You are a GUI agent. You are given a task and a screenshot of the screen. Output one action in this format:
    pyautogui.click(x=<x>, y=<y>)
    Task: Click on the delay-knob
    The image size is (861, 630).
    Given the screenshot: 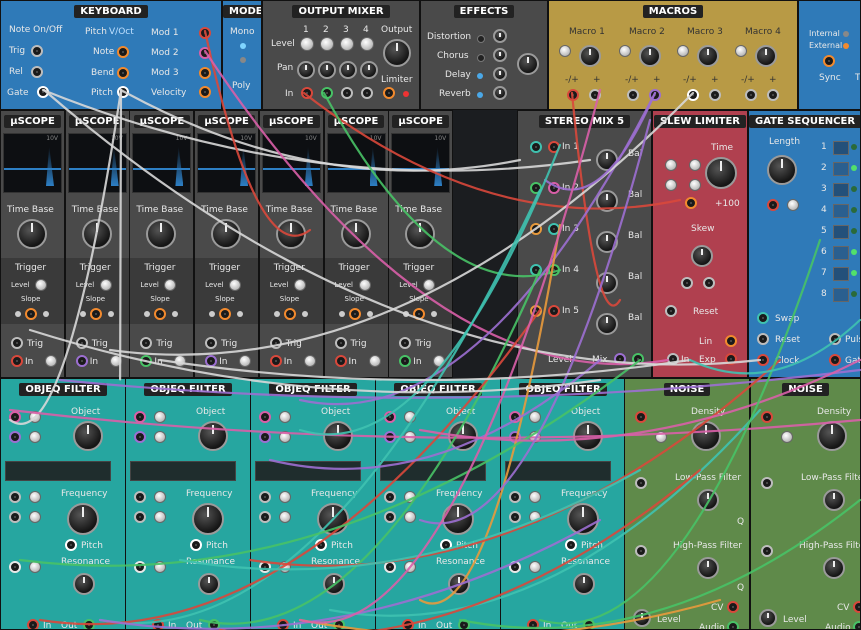 What is the action you would take?
    pyautogui.click(x=500, y=74)
    